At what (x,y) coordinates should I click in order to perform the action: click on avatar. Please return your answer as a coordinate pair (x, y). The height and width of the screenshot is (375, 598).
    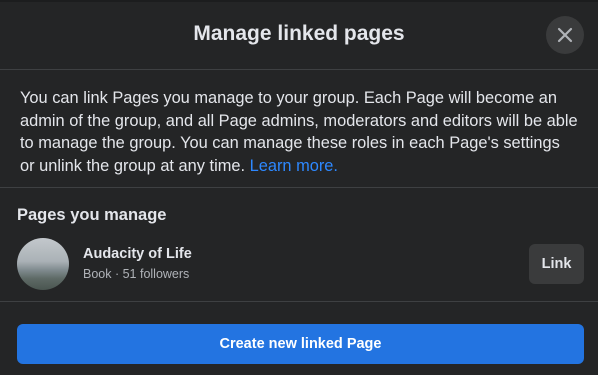
    Looking at the image, I should click on (43, 264).